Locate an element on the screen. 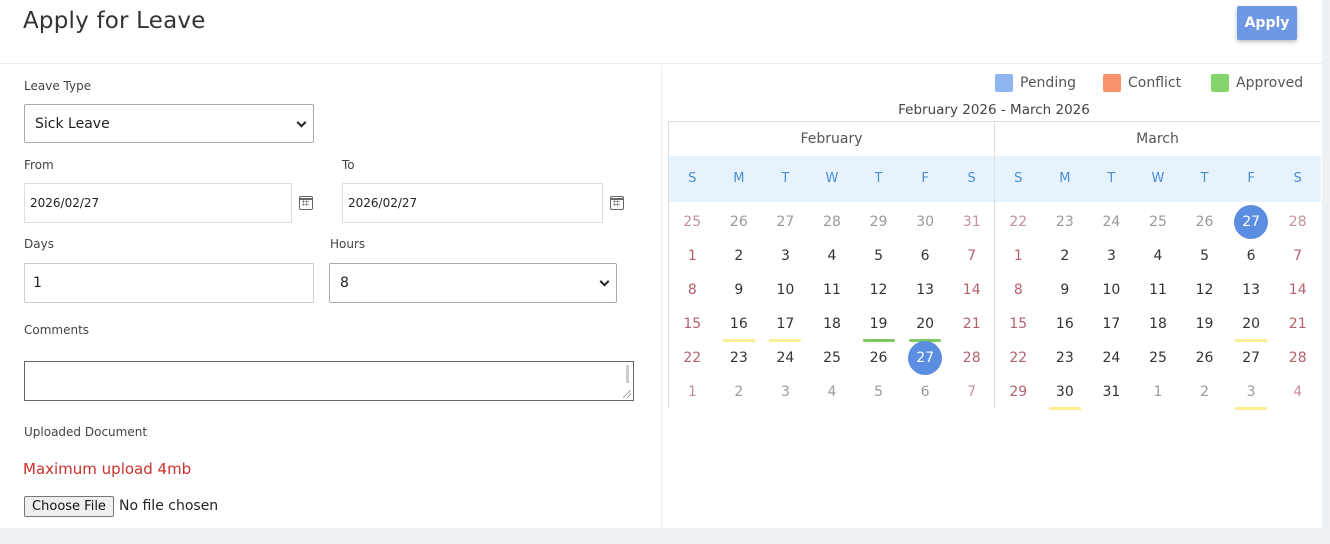 The height and width of the screenshot is (544, 1330). leave-status-pending-marker is located at coordinates (1064, 408).